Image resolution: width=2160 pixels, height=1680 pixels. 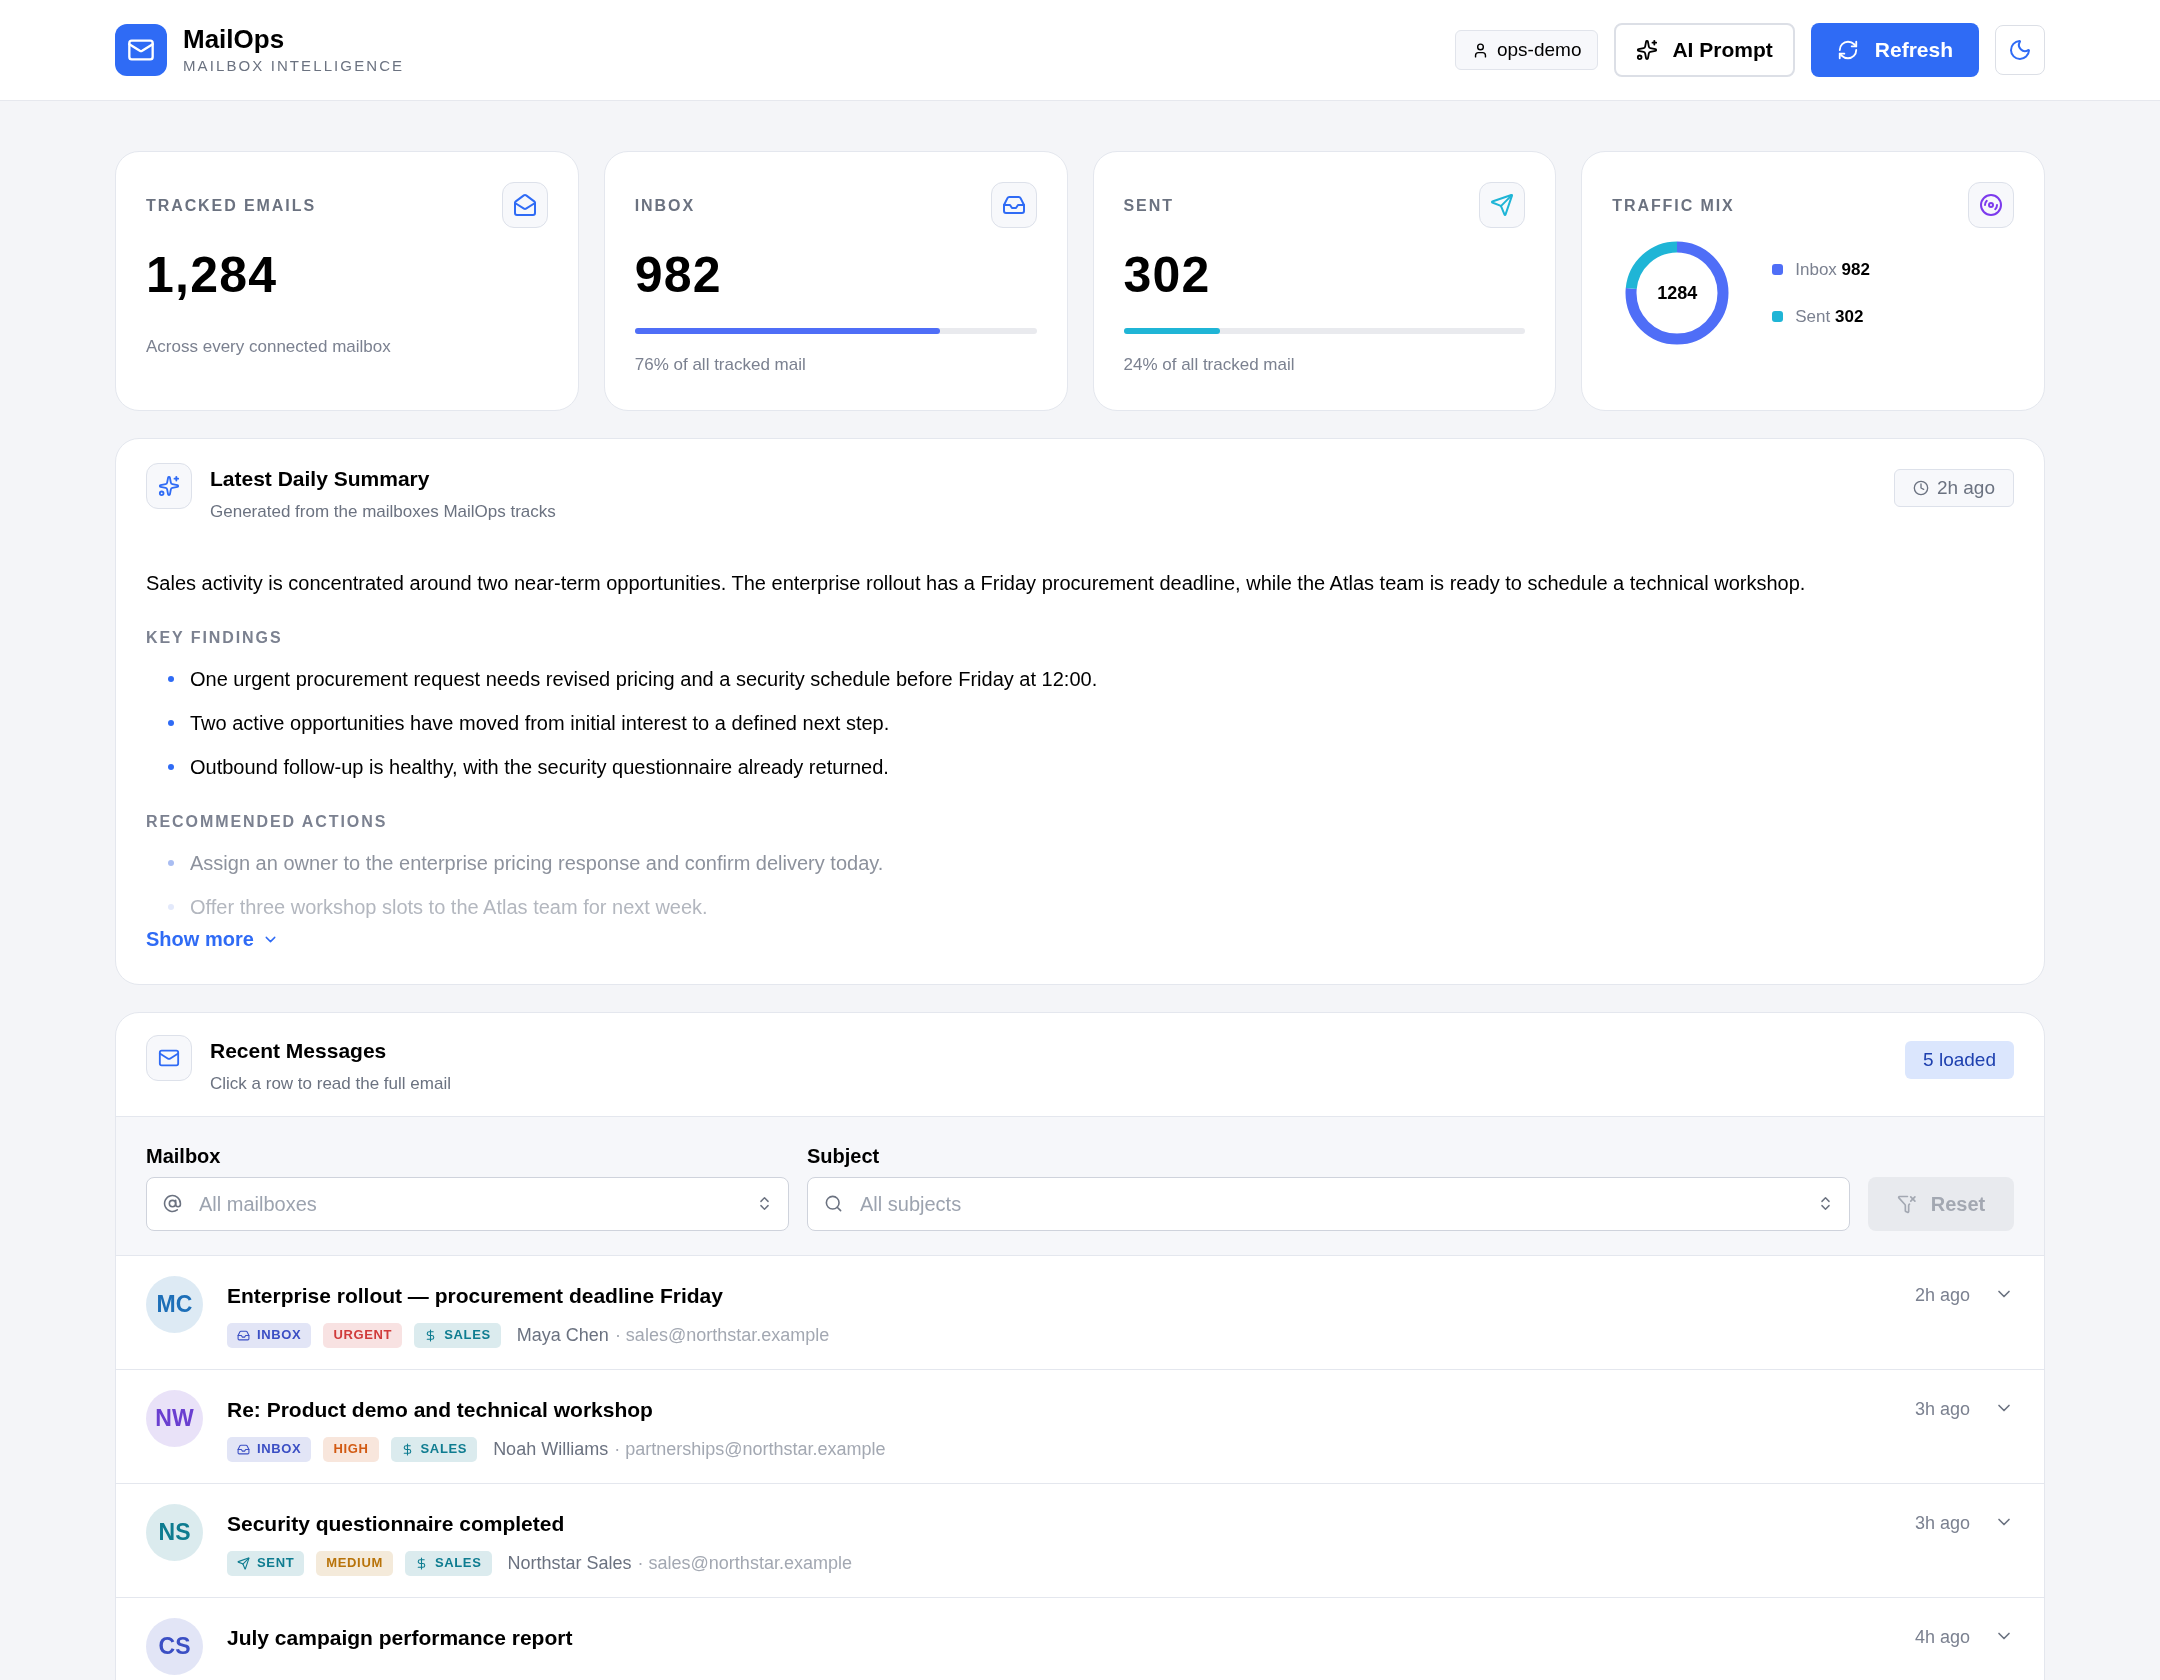 I want to click on age-chip: 2h ago, so click(x=1953, y=488).